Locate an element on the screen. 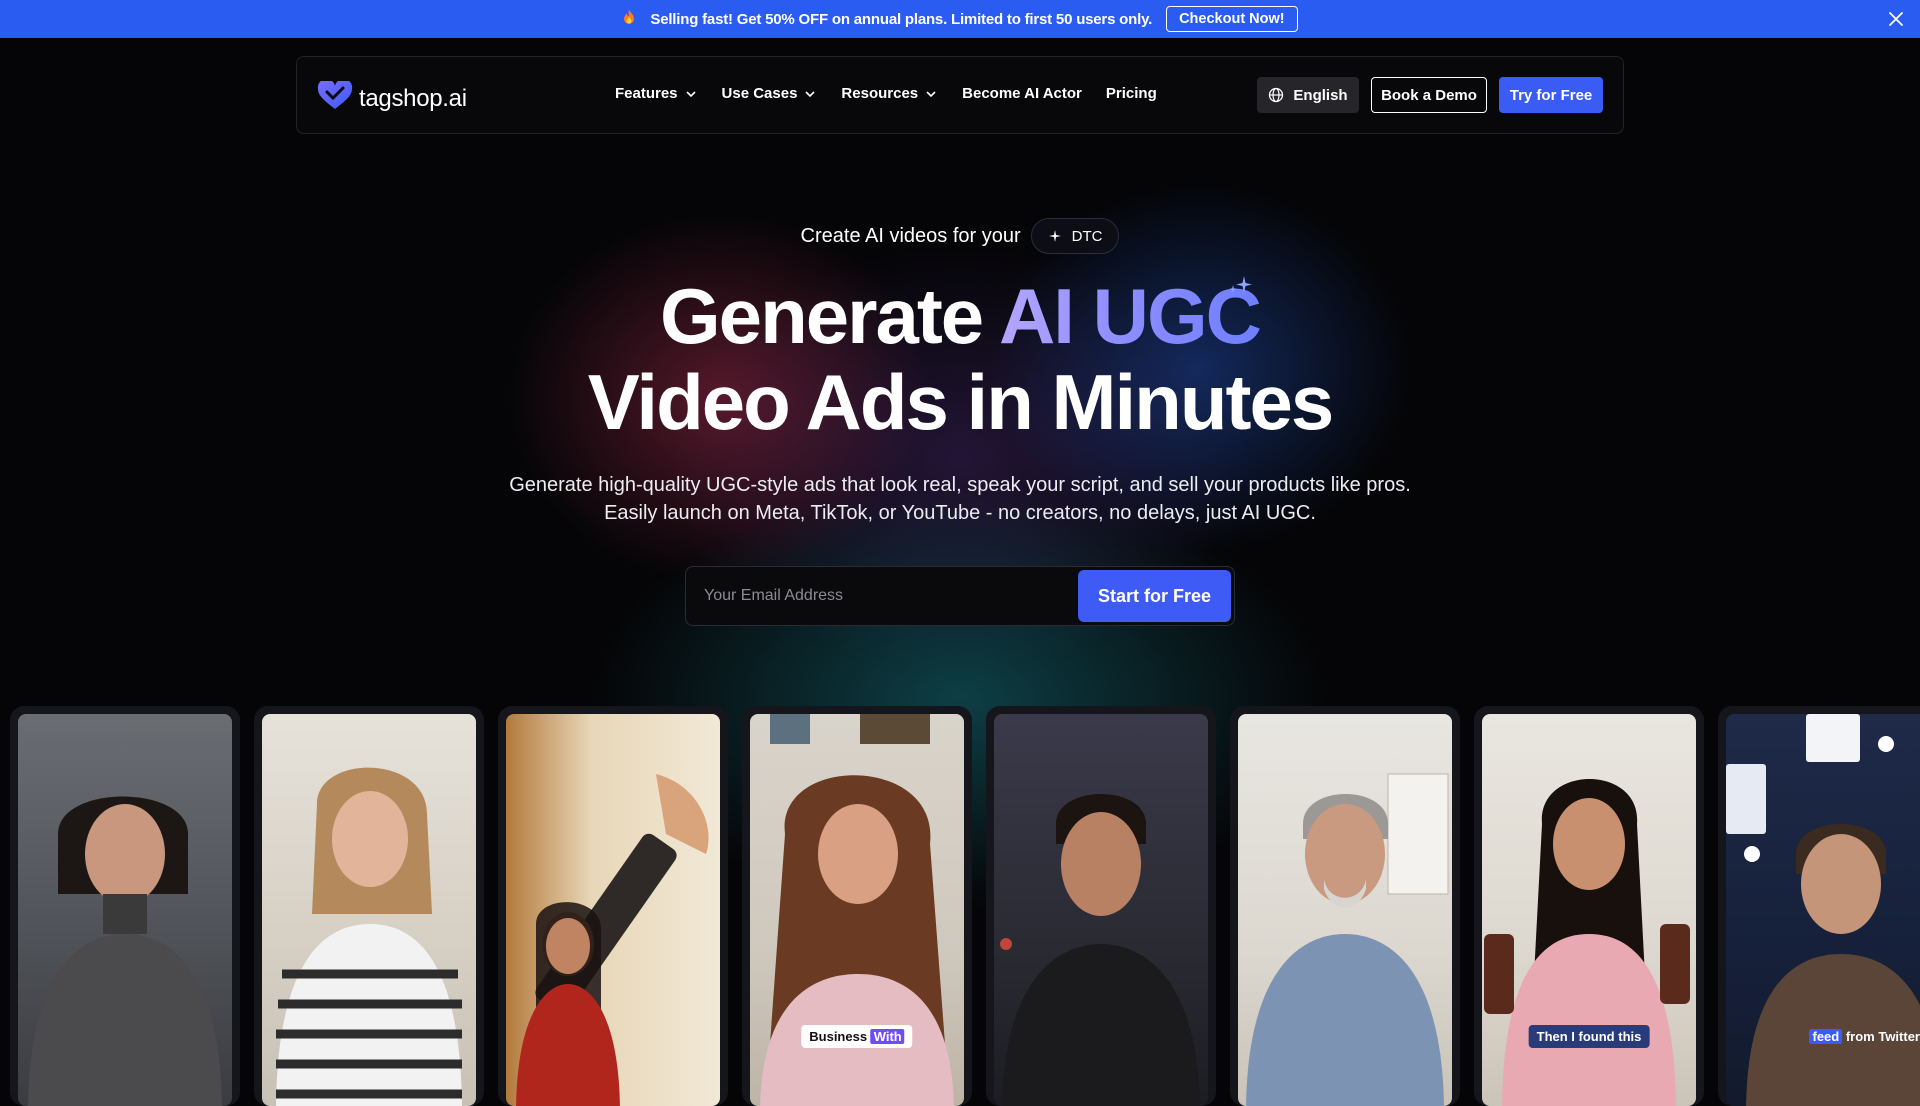  hero-kicker: Create AI videos for your DTC is located at coordinates (960, 236).